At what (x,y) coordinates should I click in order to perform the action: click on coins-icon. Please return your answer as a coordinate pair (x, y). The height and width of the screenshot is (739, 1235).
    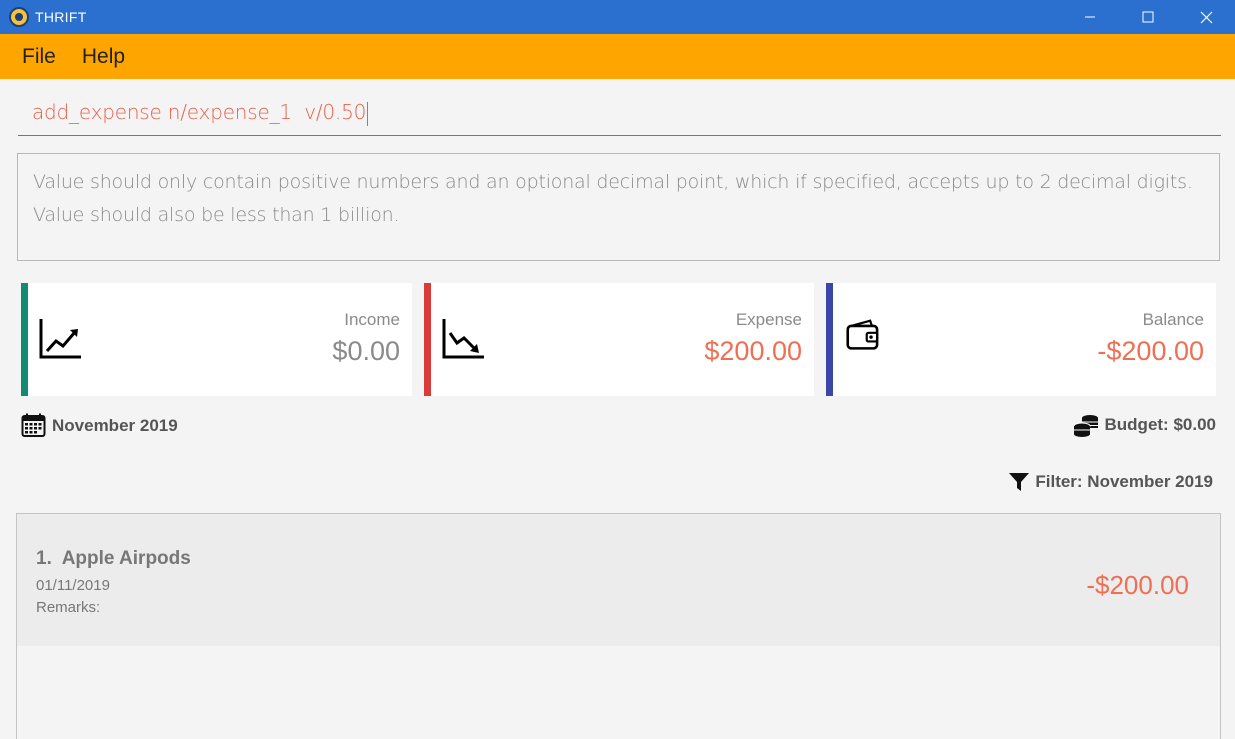
    Looking at the image, I should click on (1085, 426).